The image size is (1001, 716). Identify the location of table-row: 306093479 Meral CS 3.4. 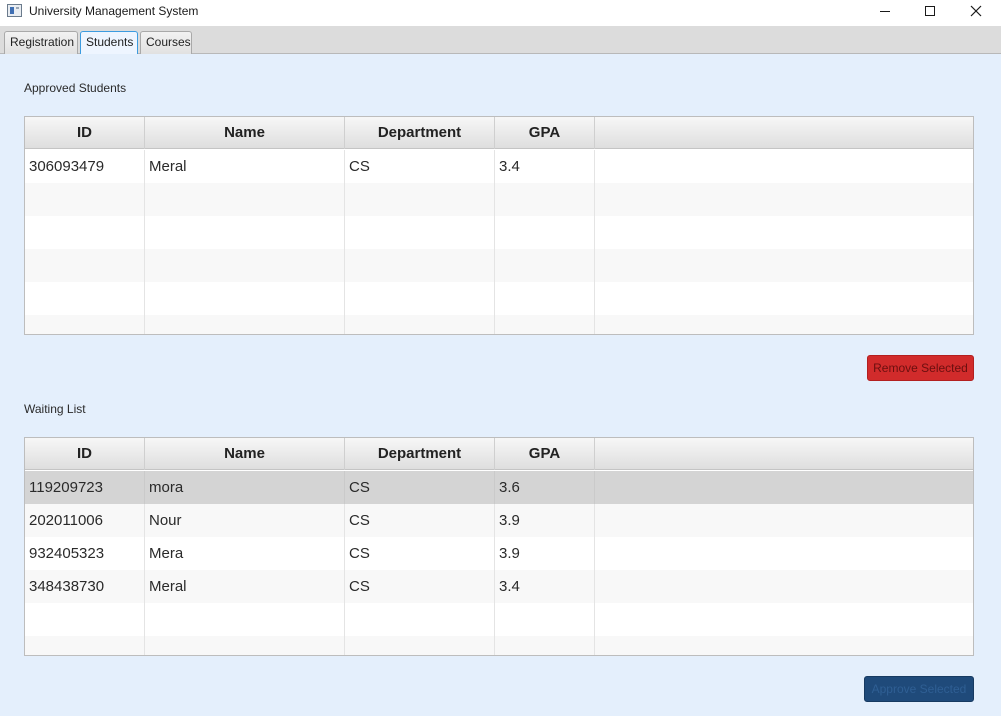
(499, 166).